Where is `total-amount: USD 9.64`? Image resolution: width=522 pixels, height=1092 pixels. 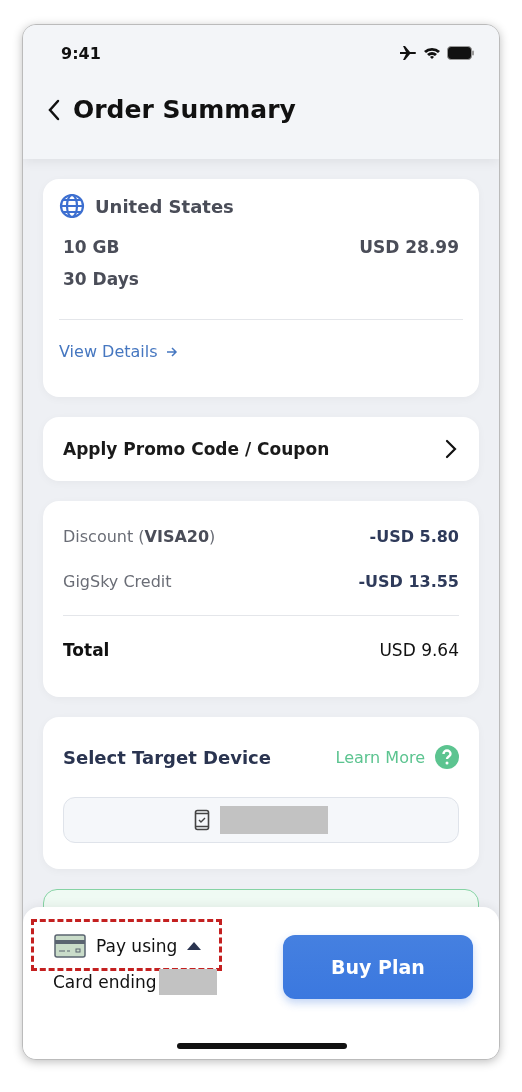 total-amount: USD 9.64 is located at coordinates (419, 650).